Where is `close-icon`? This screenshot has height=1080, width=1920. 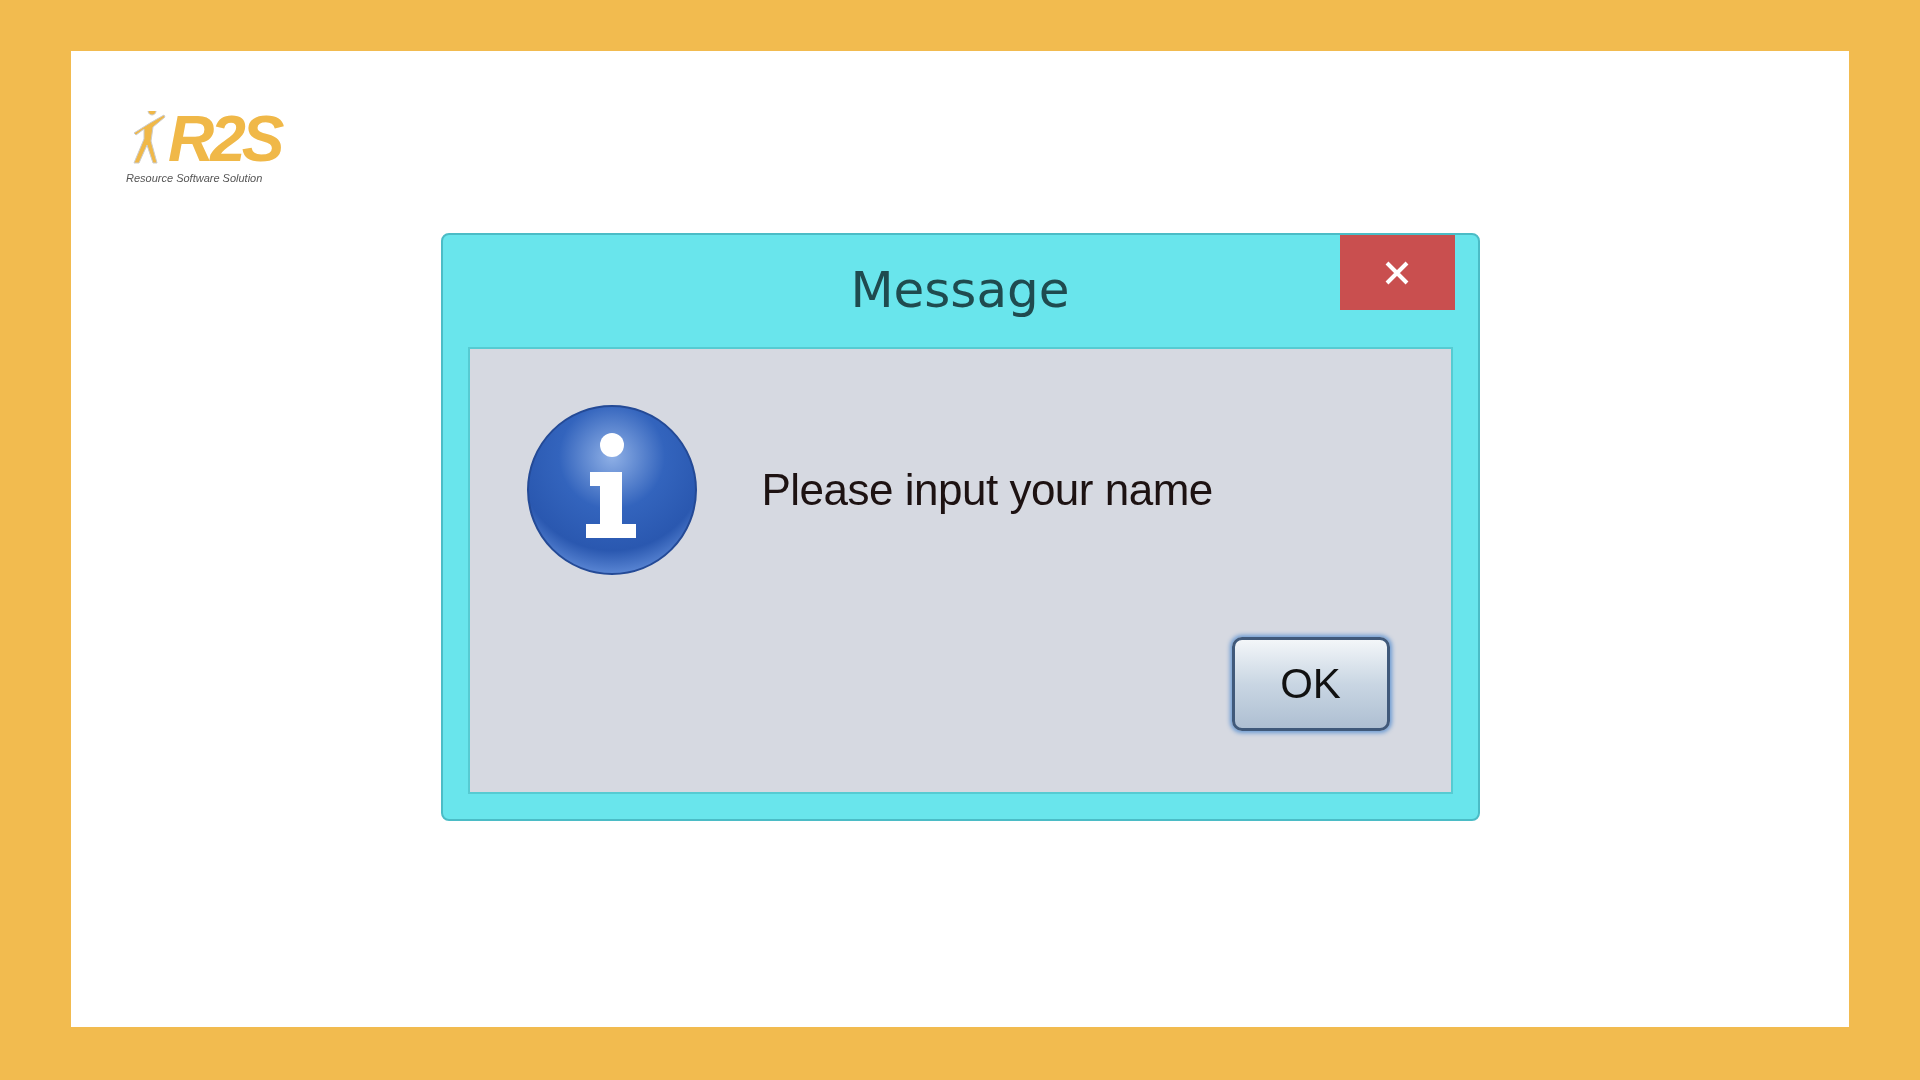
close-icon is located at coordinates (1397, 272).